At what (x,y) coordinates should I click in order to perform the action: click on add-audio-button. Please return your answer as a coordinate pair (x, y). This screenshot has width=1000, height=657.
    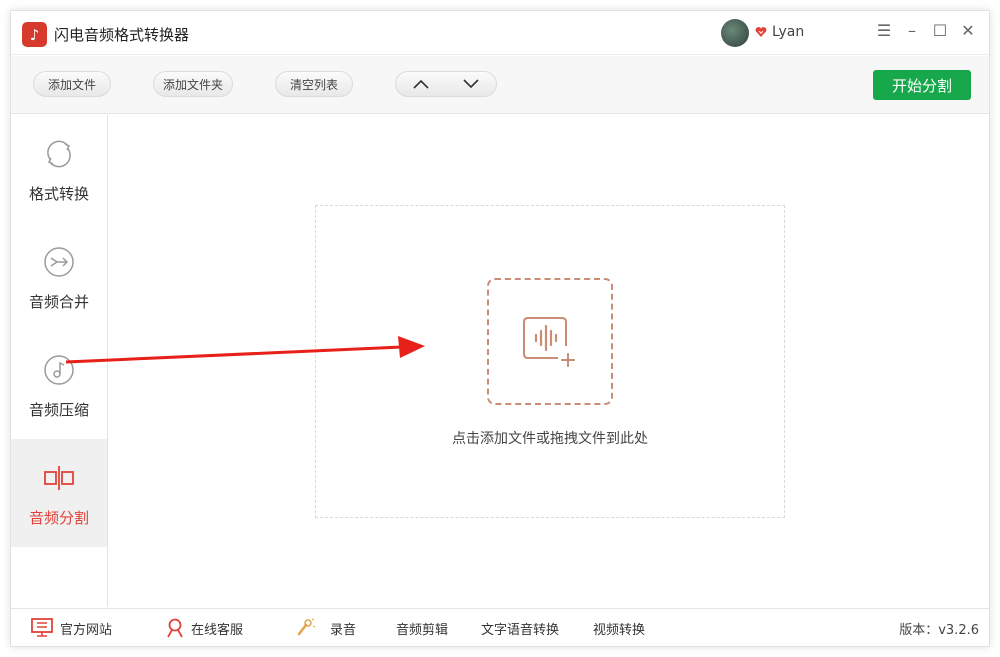
    Looking at the image, I should click on (550, 341).